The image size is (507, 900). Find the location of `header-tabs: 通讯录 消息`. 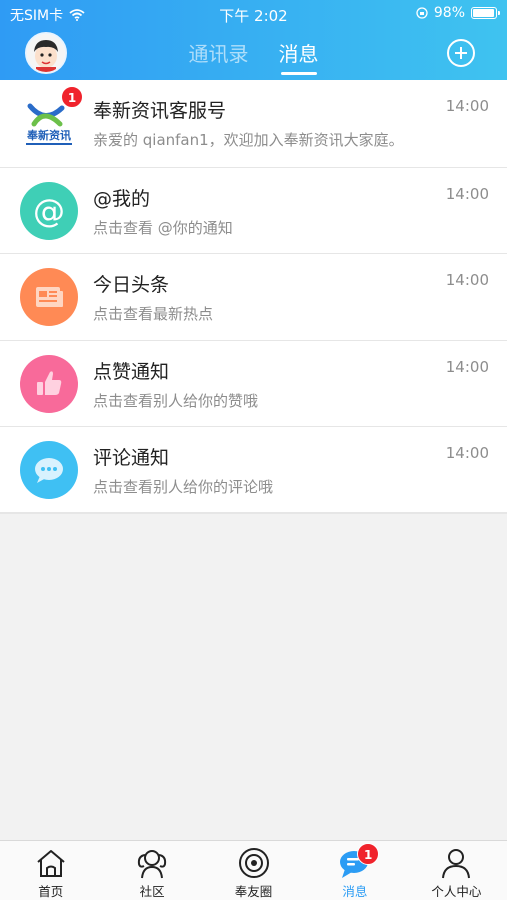

header-tabs: 通讯录 消息 is located at coordinates (253, 56).